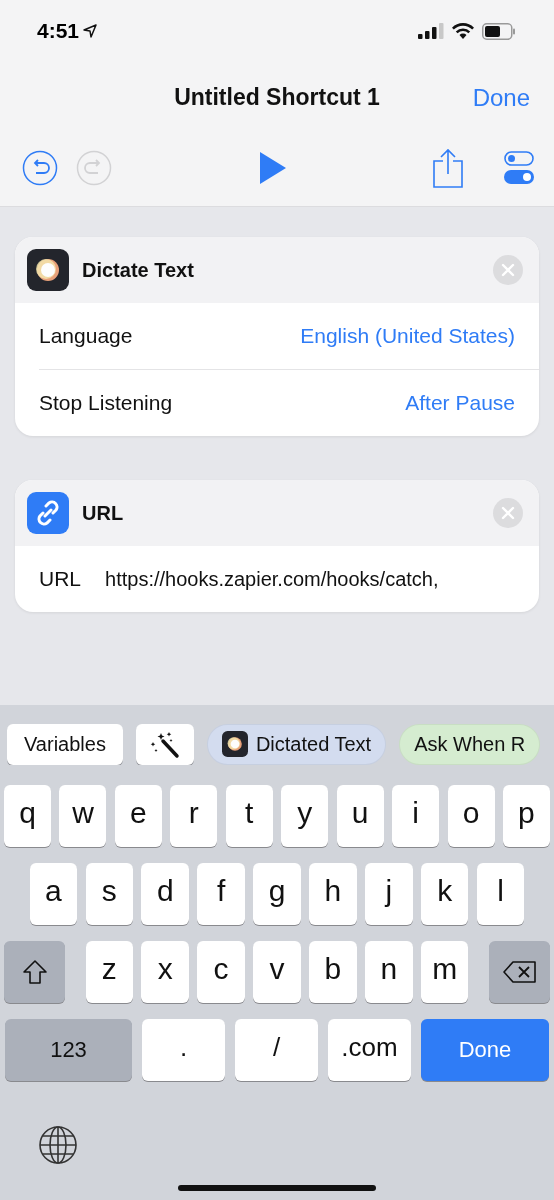  I want to click on keyboard-key: l, so click(500, 894).